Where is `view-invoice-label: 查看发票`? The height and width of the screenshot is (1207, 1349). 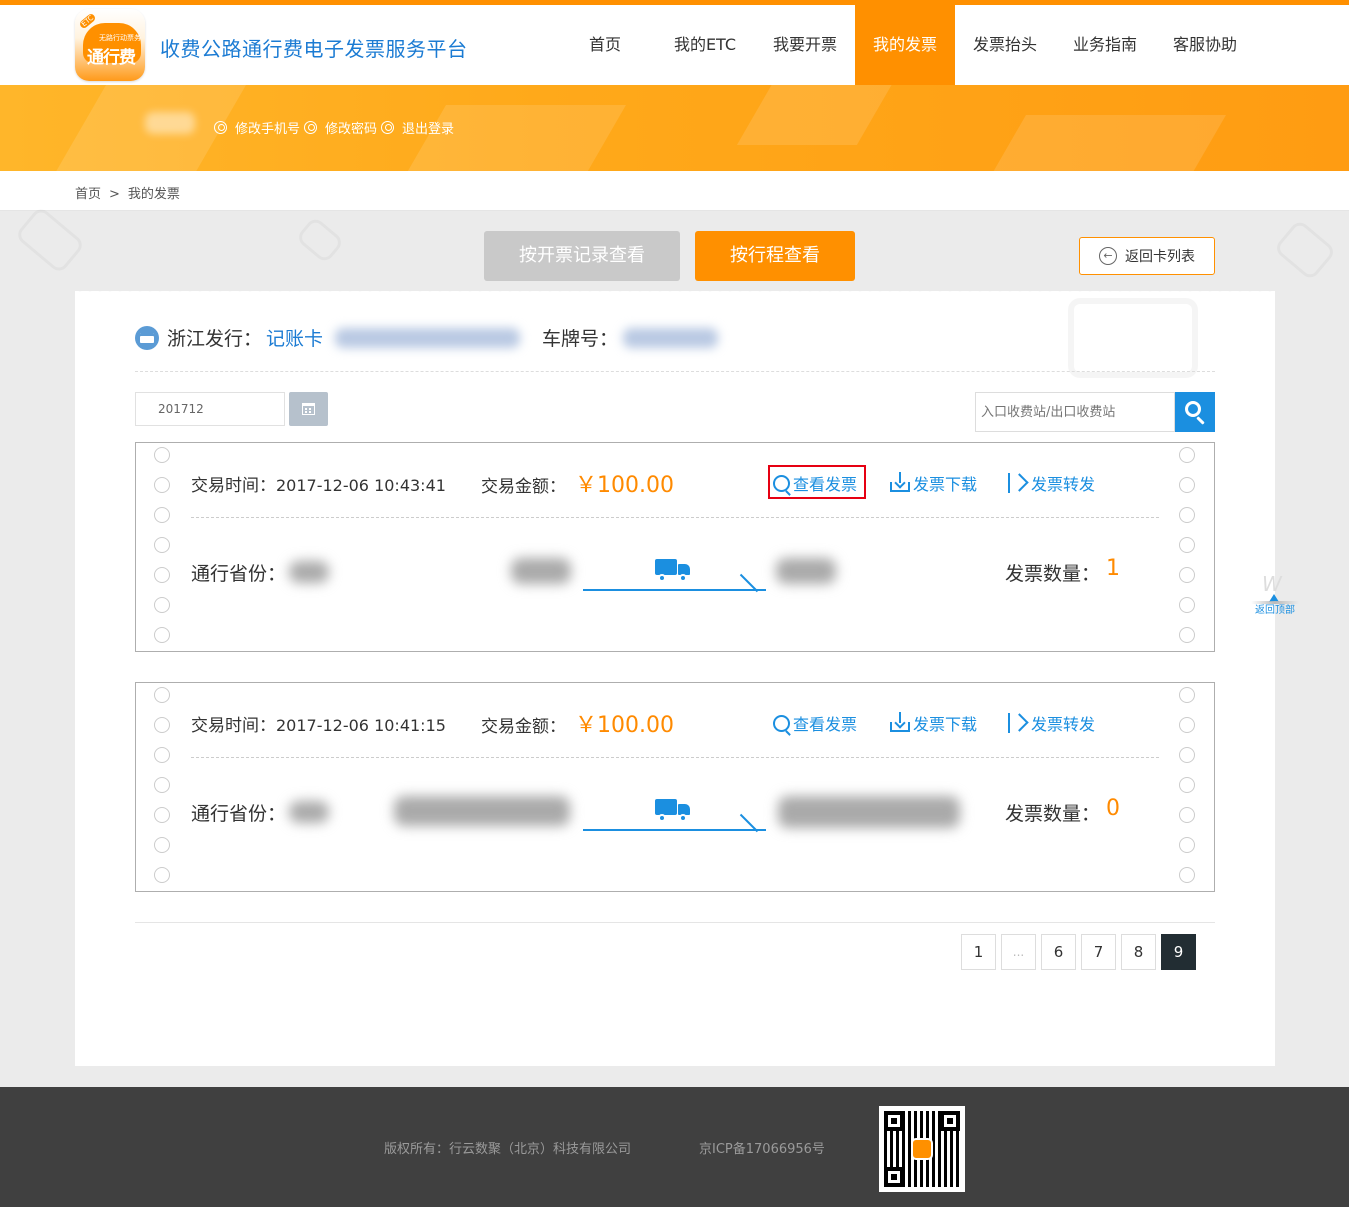 view-invoice-label: 查看发票 is located at coordinates (825, 724).